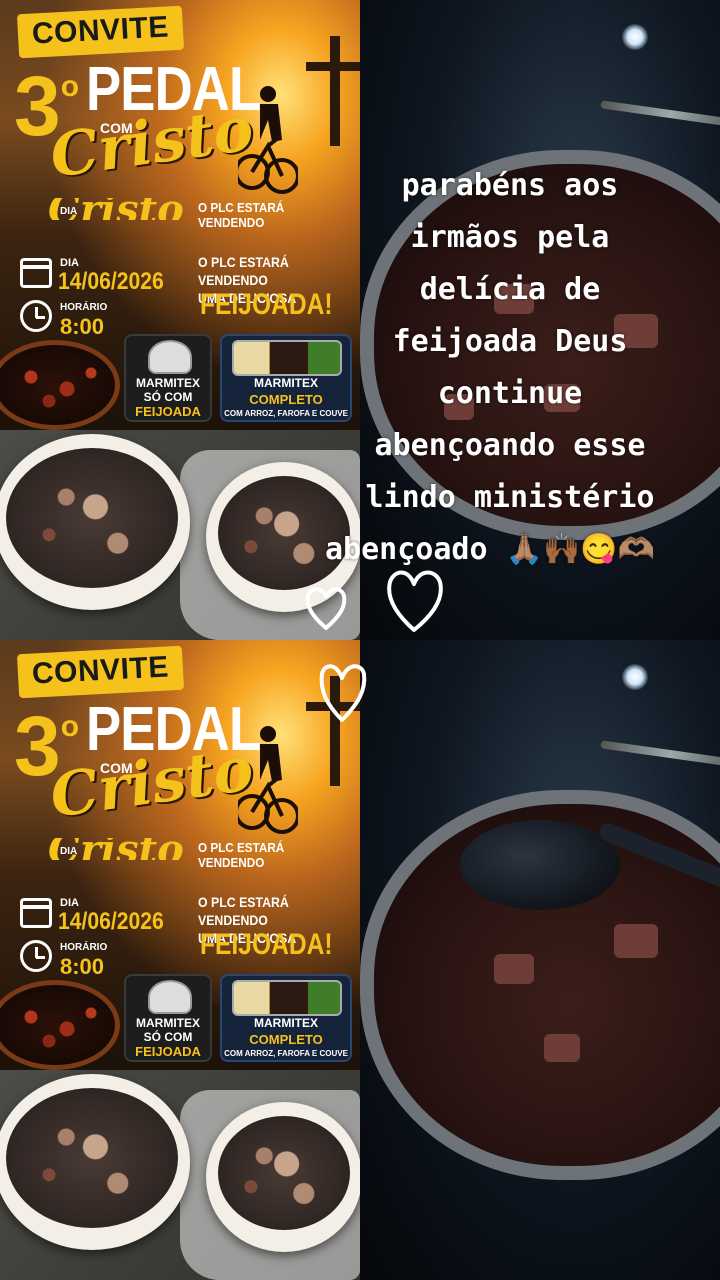 The image size is (720, 1280). What do you see at coordinates (266, 944) in the screenshot?
I see `feijoada-headline: FEIJOADA!` at bounding box center [266, 944].